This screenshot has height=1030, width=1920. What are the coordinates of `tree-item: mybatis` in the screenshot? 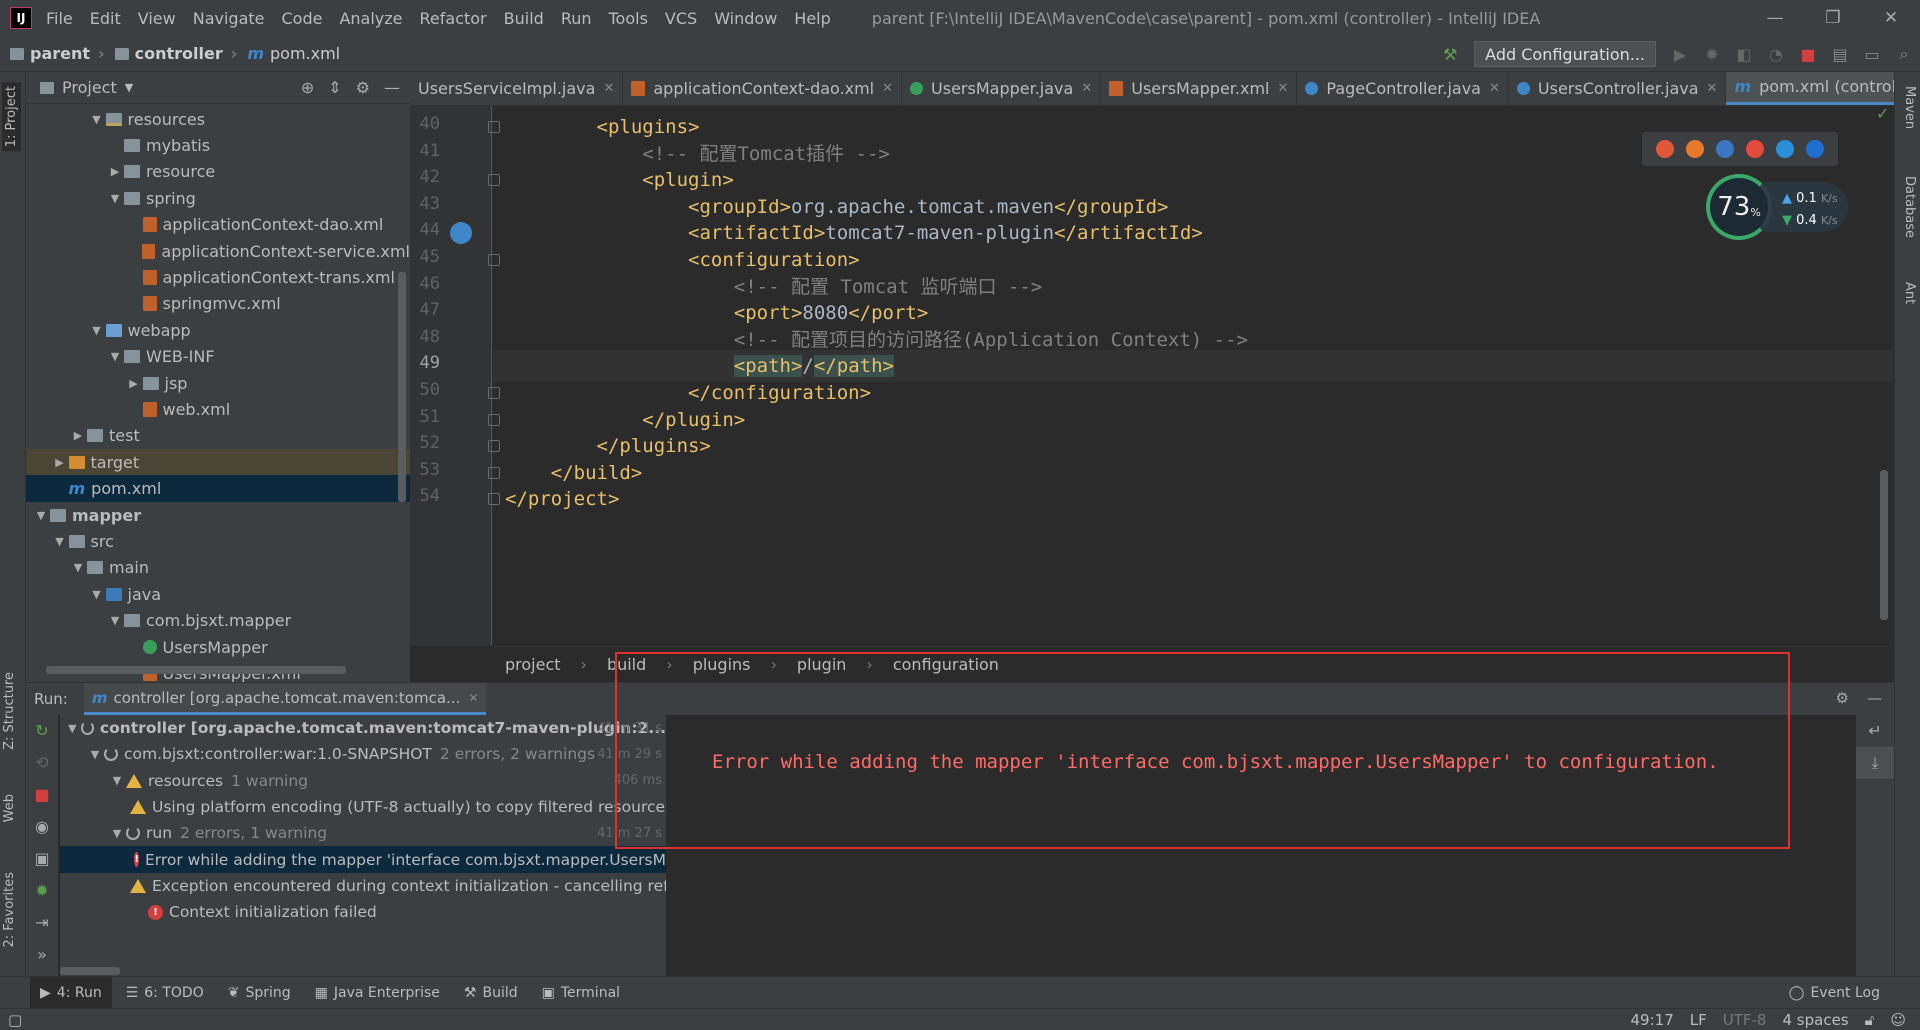 It's located at (218, 145).